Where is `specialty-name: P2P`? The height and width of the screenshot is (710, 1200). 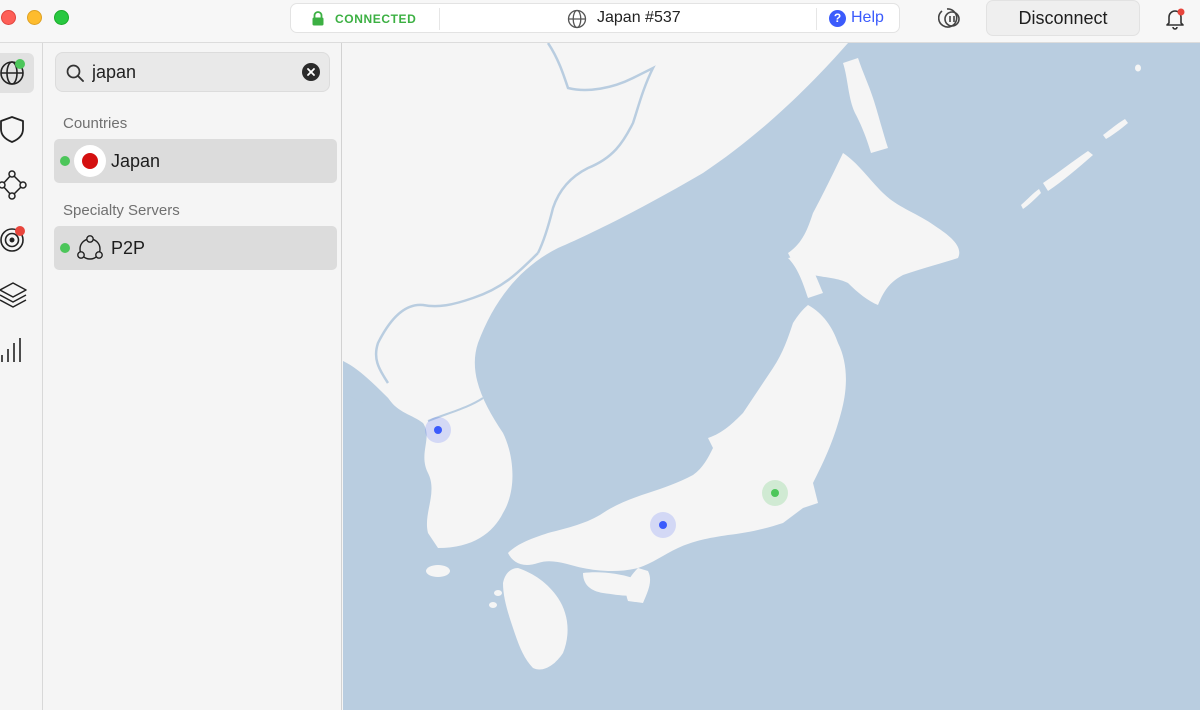
specialty-name: P2P is located at coordinates (128, 248).